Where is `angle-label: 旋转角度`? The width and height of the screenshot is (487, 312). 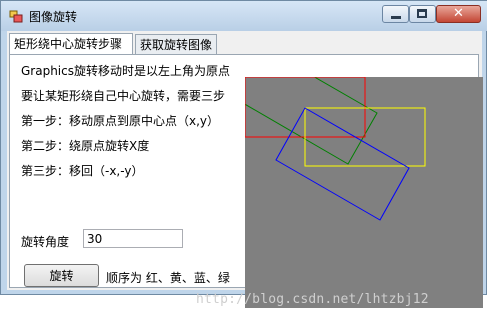
angle-label: 旋转角度 is located at coordinates (45, 242).